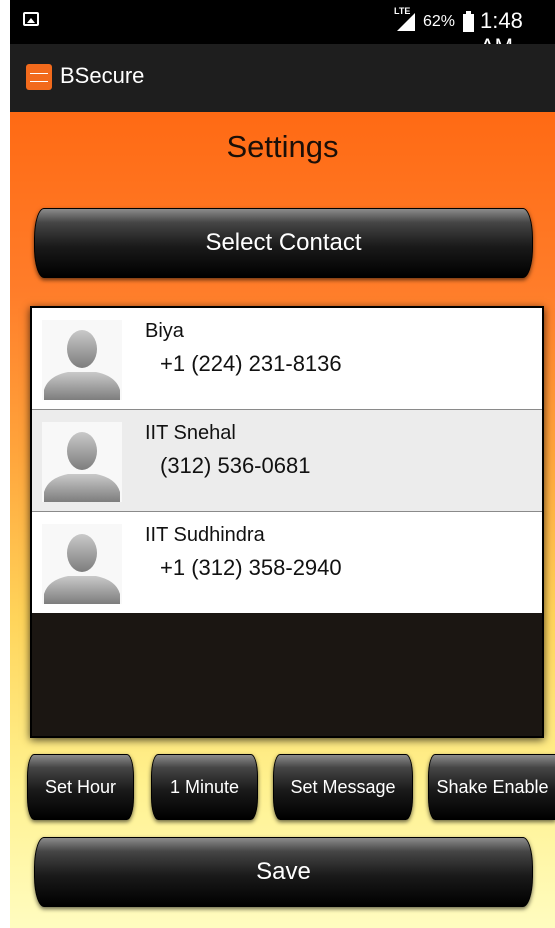  What do you see at coordinates (102, 75) in the screenshot?
I see `app-title: BSecure` at bounding box center [102, 75].